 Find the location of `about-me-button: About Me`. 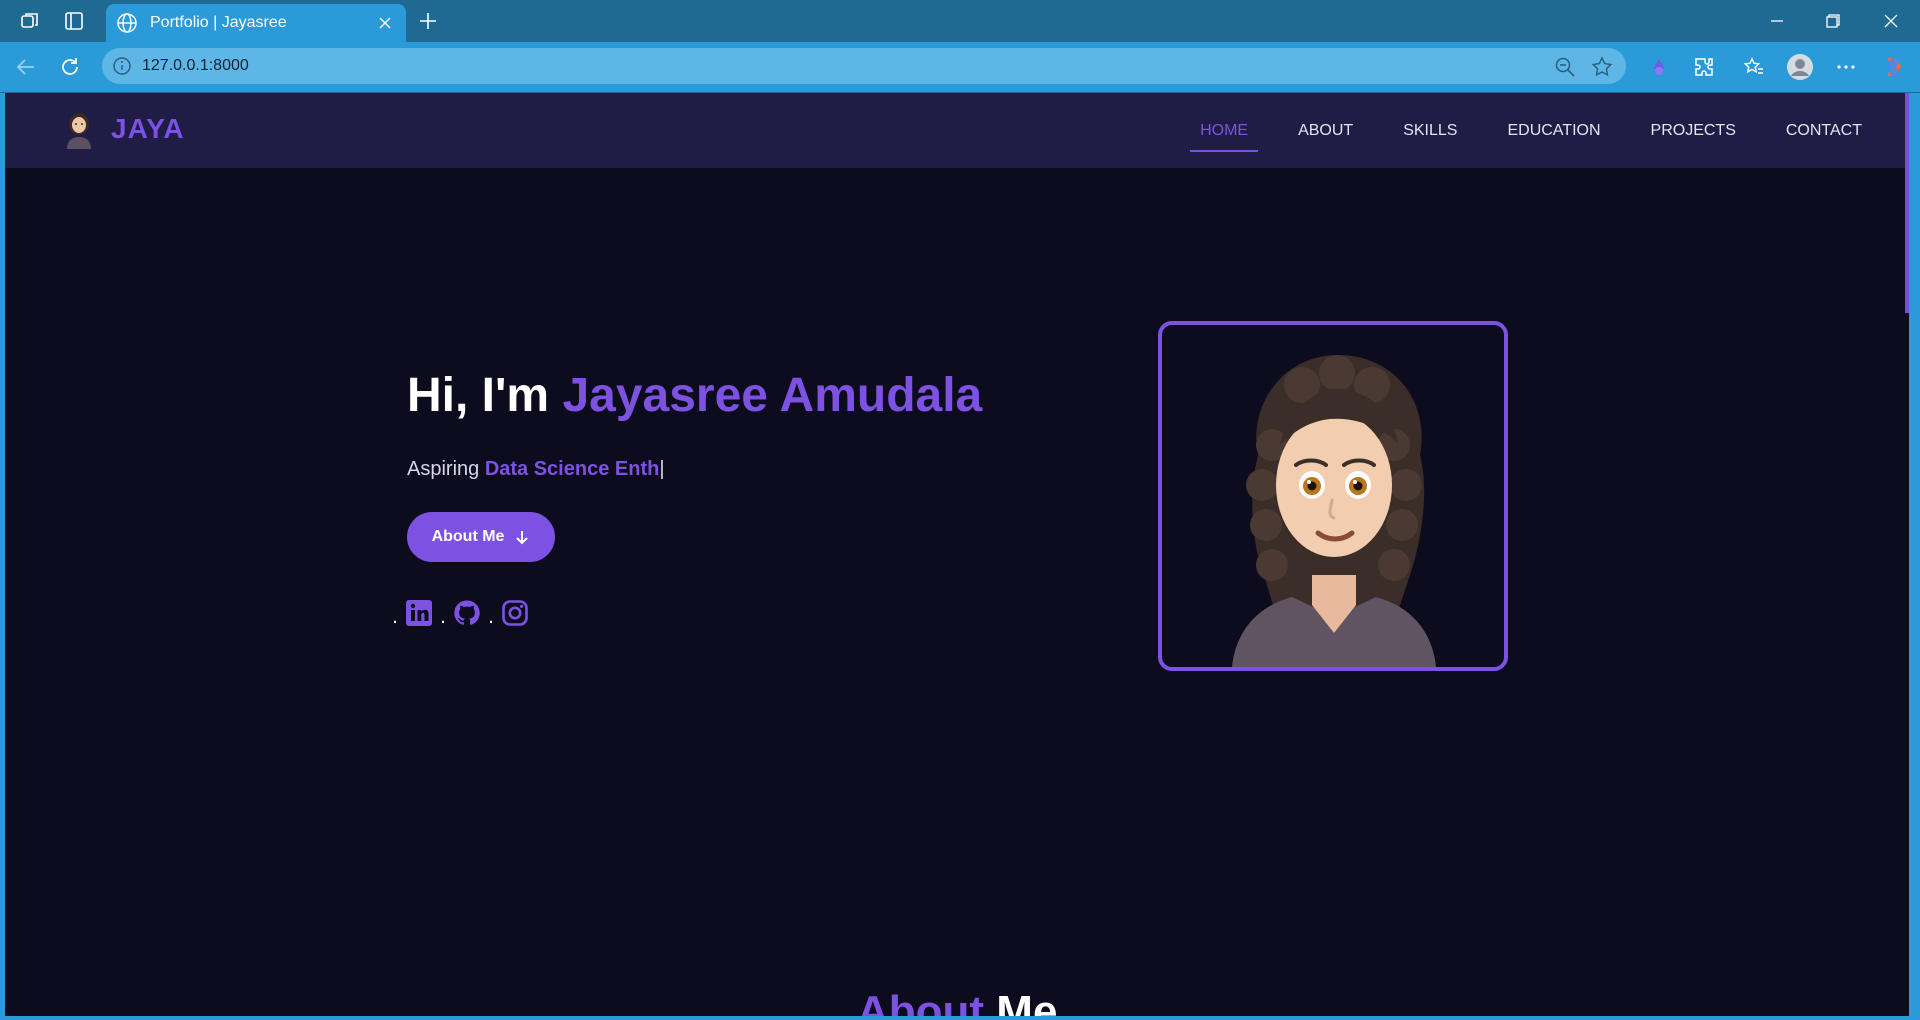

about-me-button: About Me is located at coordinates (481, 537).